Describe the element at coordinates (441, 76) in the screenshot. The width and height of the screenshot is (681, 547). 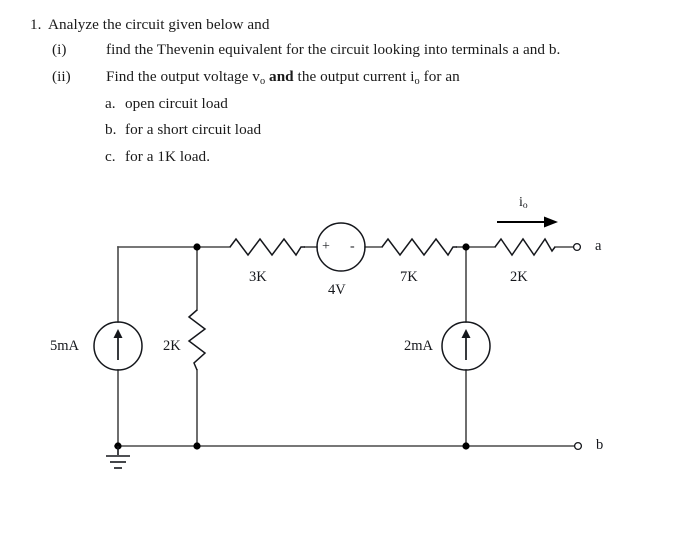
I see `part-ii-text-after: for an` at that location.